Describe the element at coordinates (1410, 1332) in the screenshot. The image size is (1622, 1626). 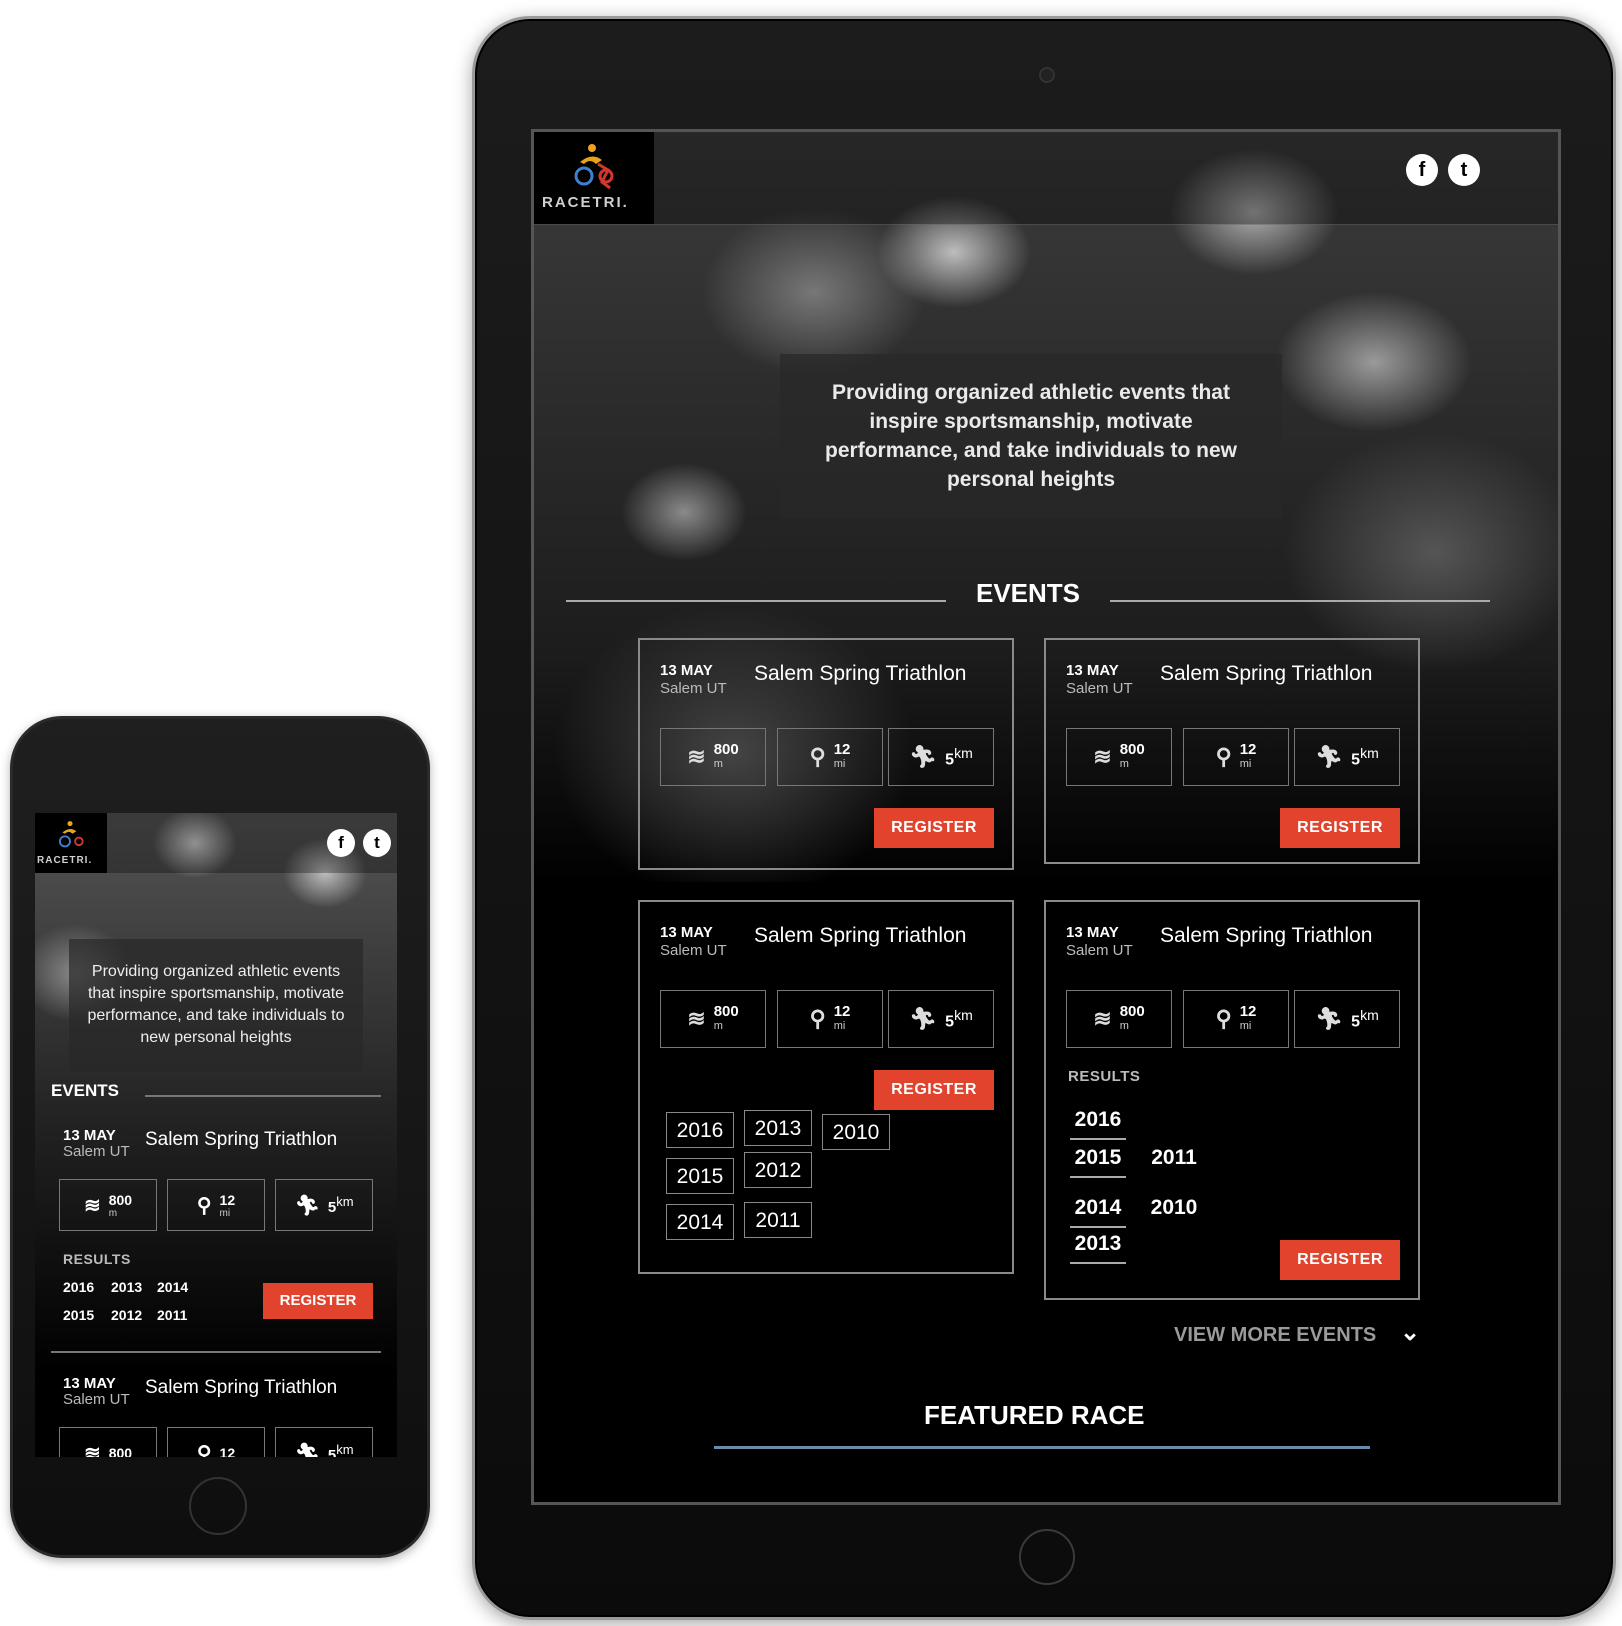
I see `chevron-down-icon: ⌄` at that location.